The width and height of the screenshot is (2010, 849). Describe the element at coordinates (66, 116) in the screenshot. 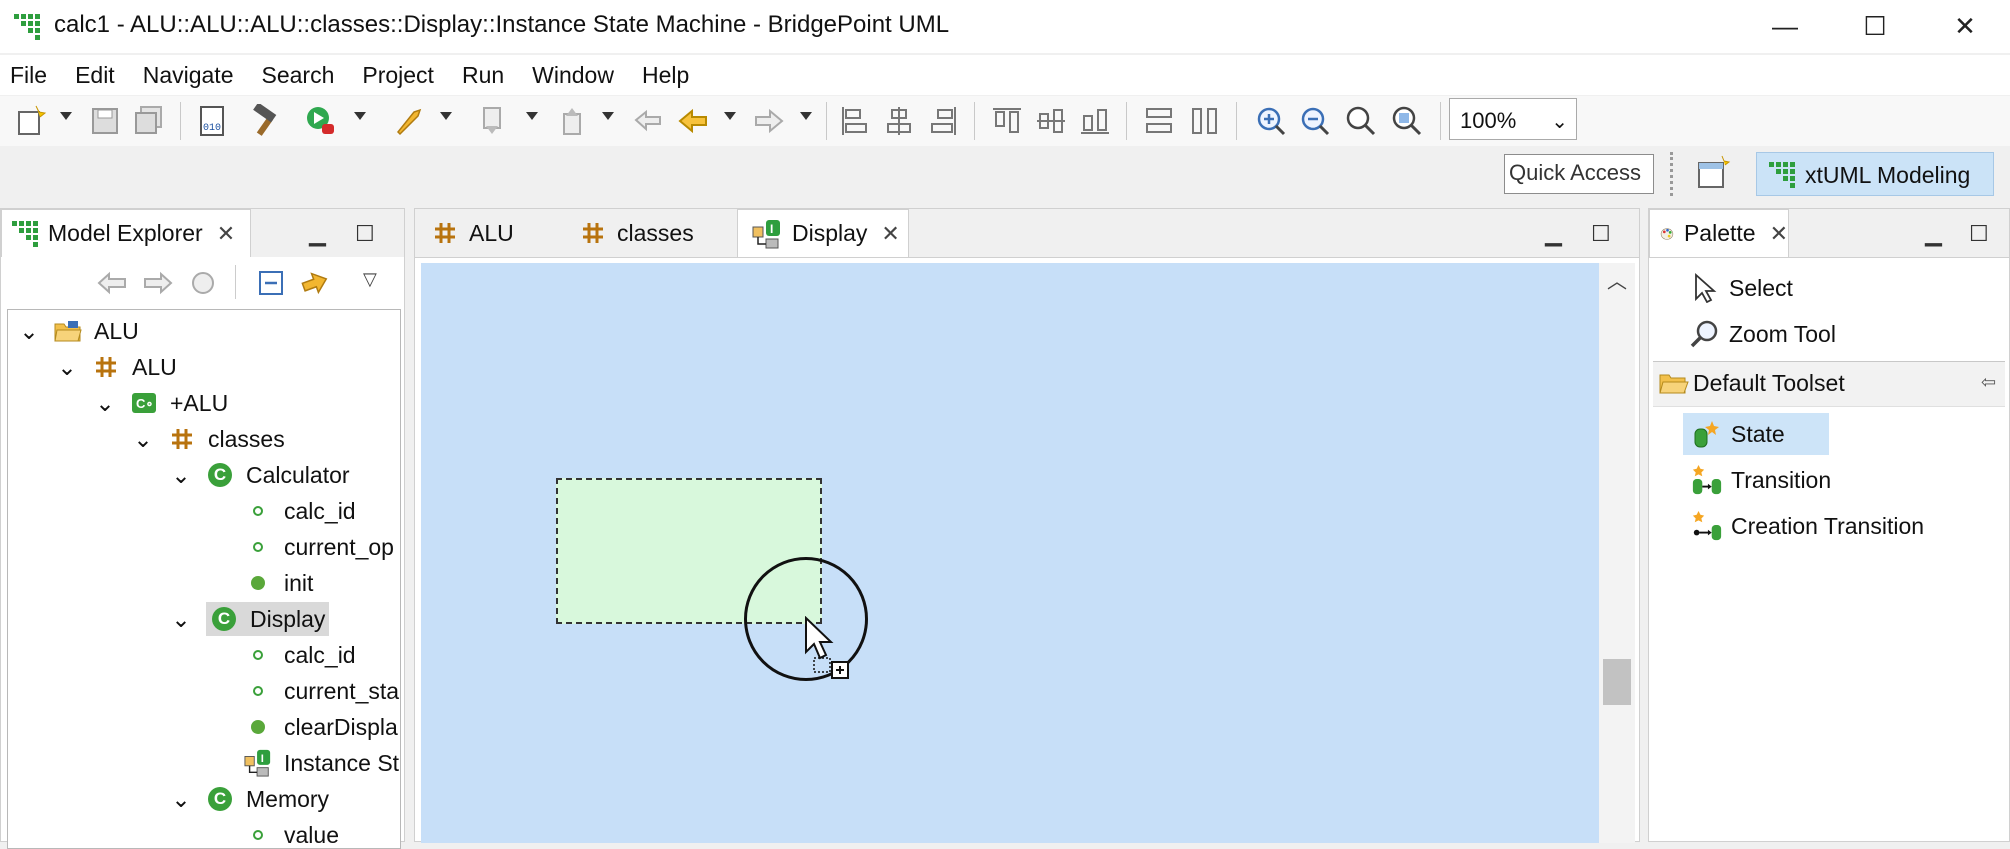

I see `new-dropdown-icon` at that location.